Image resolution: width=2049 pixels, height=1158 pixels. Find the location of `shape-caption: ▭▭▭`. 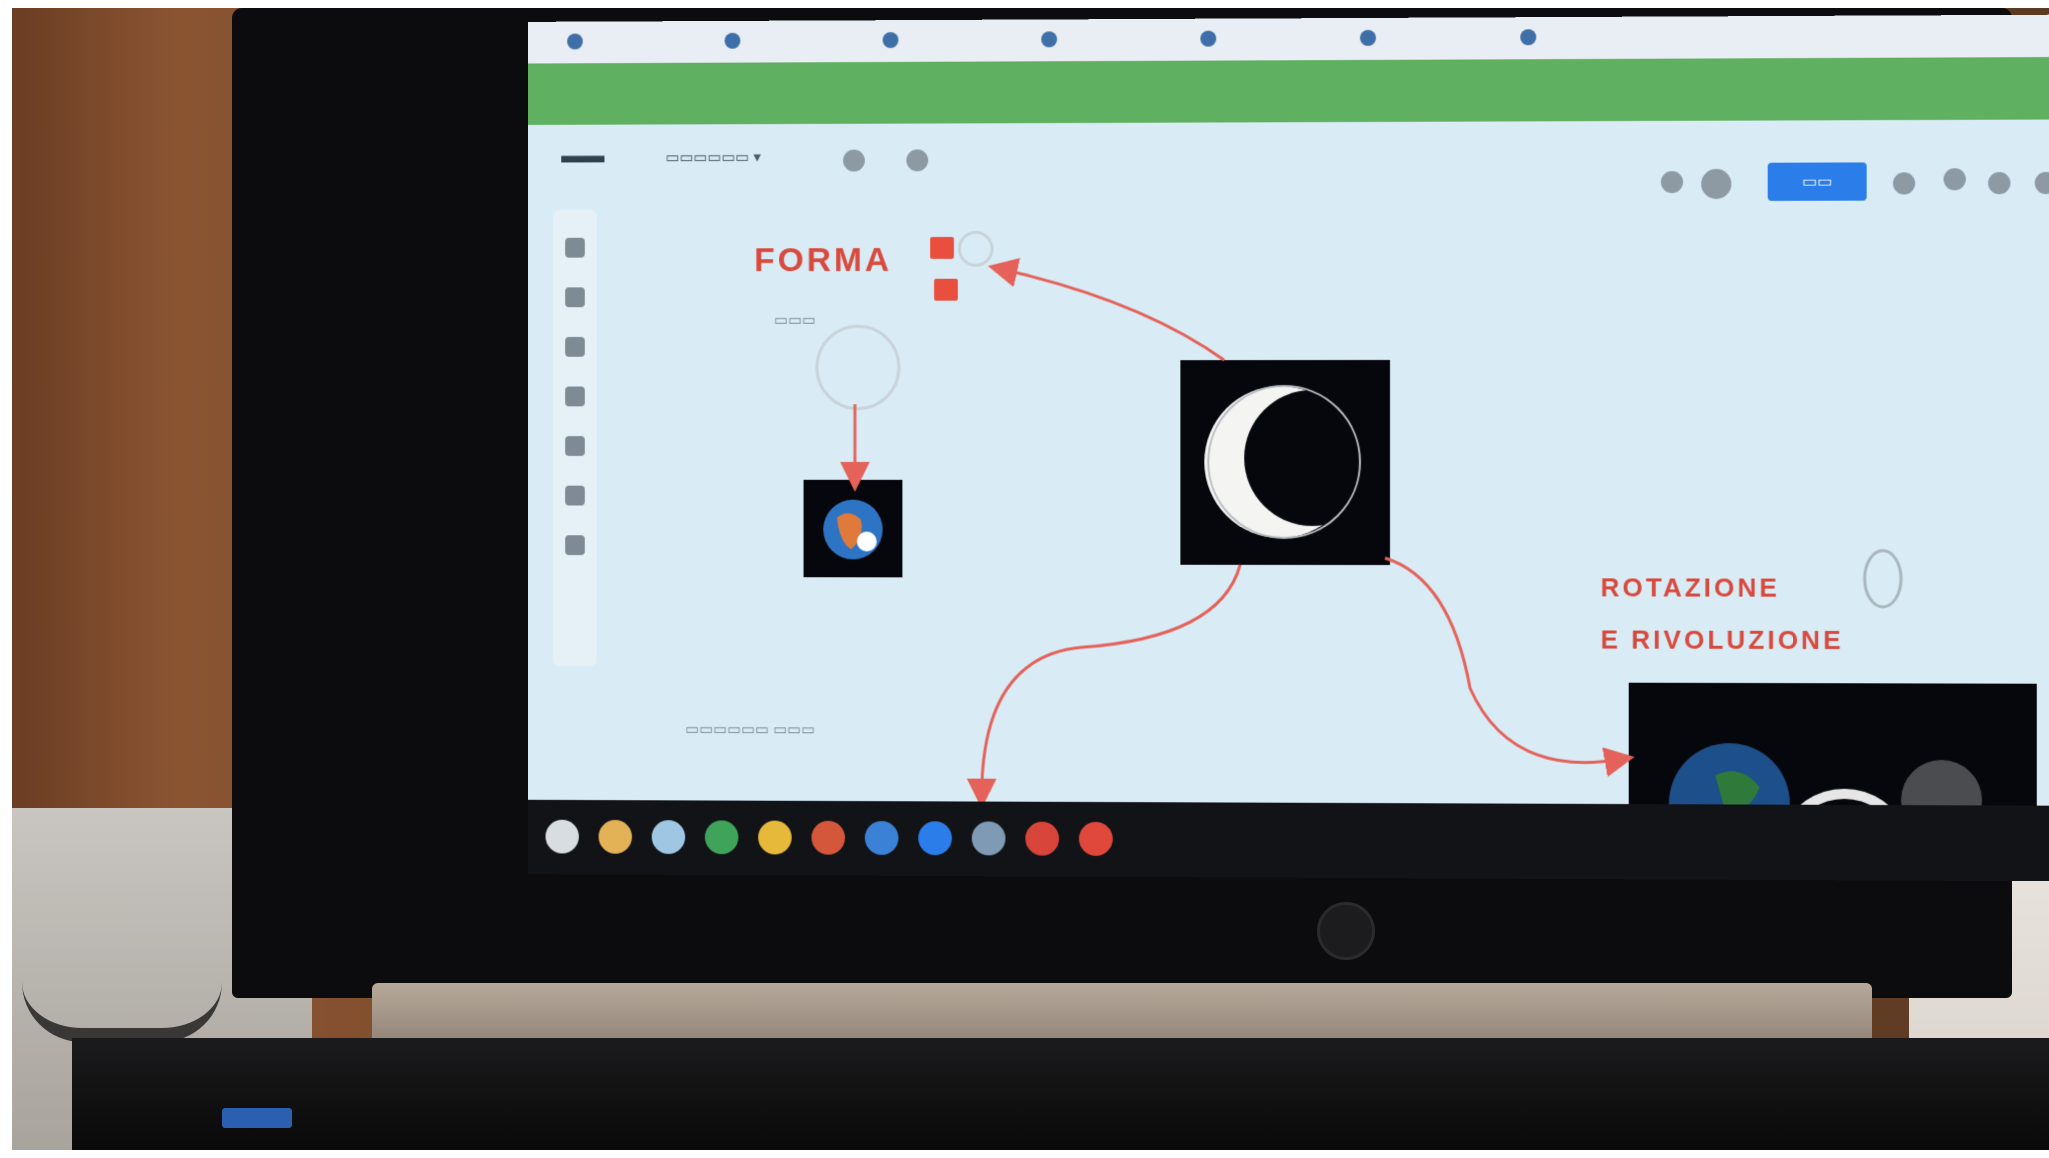

shape-caption: ▭▭▭ is located at coordinates (795, 320).